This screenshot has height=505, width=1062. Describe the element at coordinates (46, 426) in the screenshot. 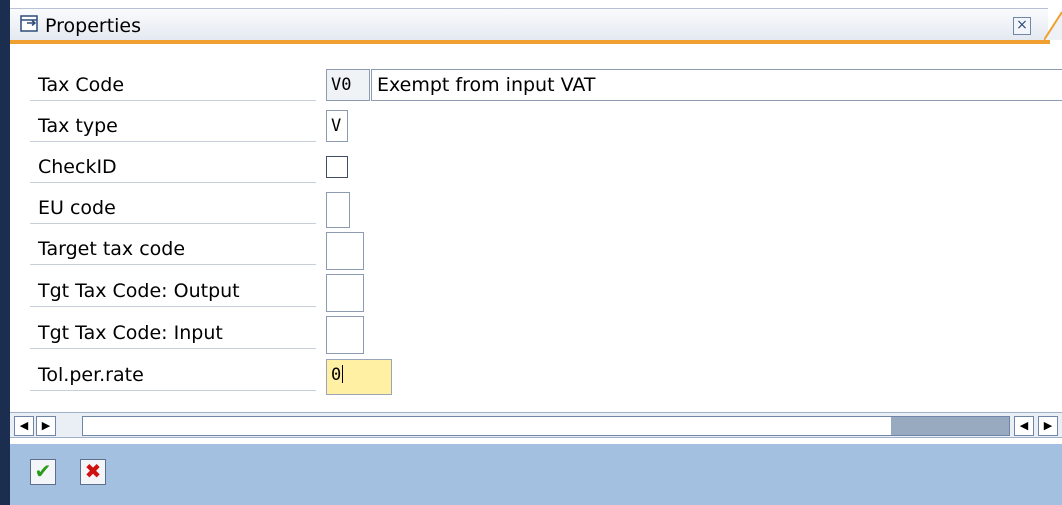

I see `scroll-right-icon: ▶` at that location.